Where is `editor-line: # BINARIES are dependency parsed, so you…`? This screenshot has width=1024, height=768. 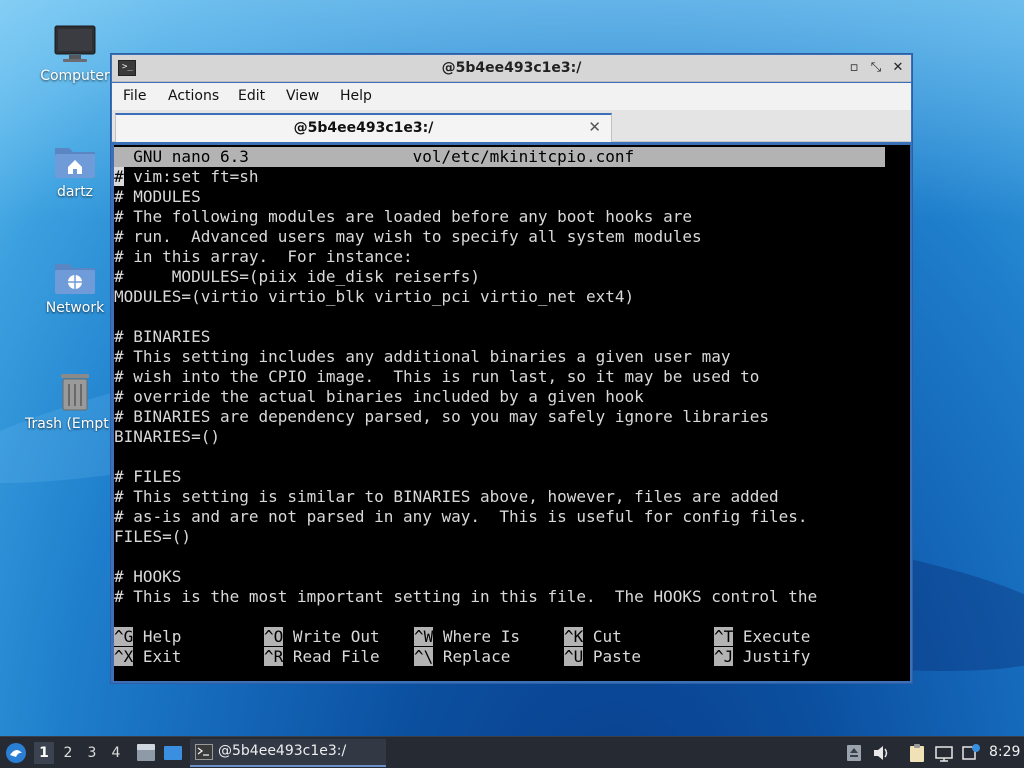
editor-line: # BINARIES are dependency parsed, so you… is located at coordinates (441, 417).